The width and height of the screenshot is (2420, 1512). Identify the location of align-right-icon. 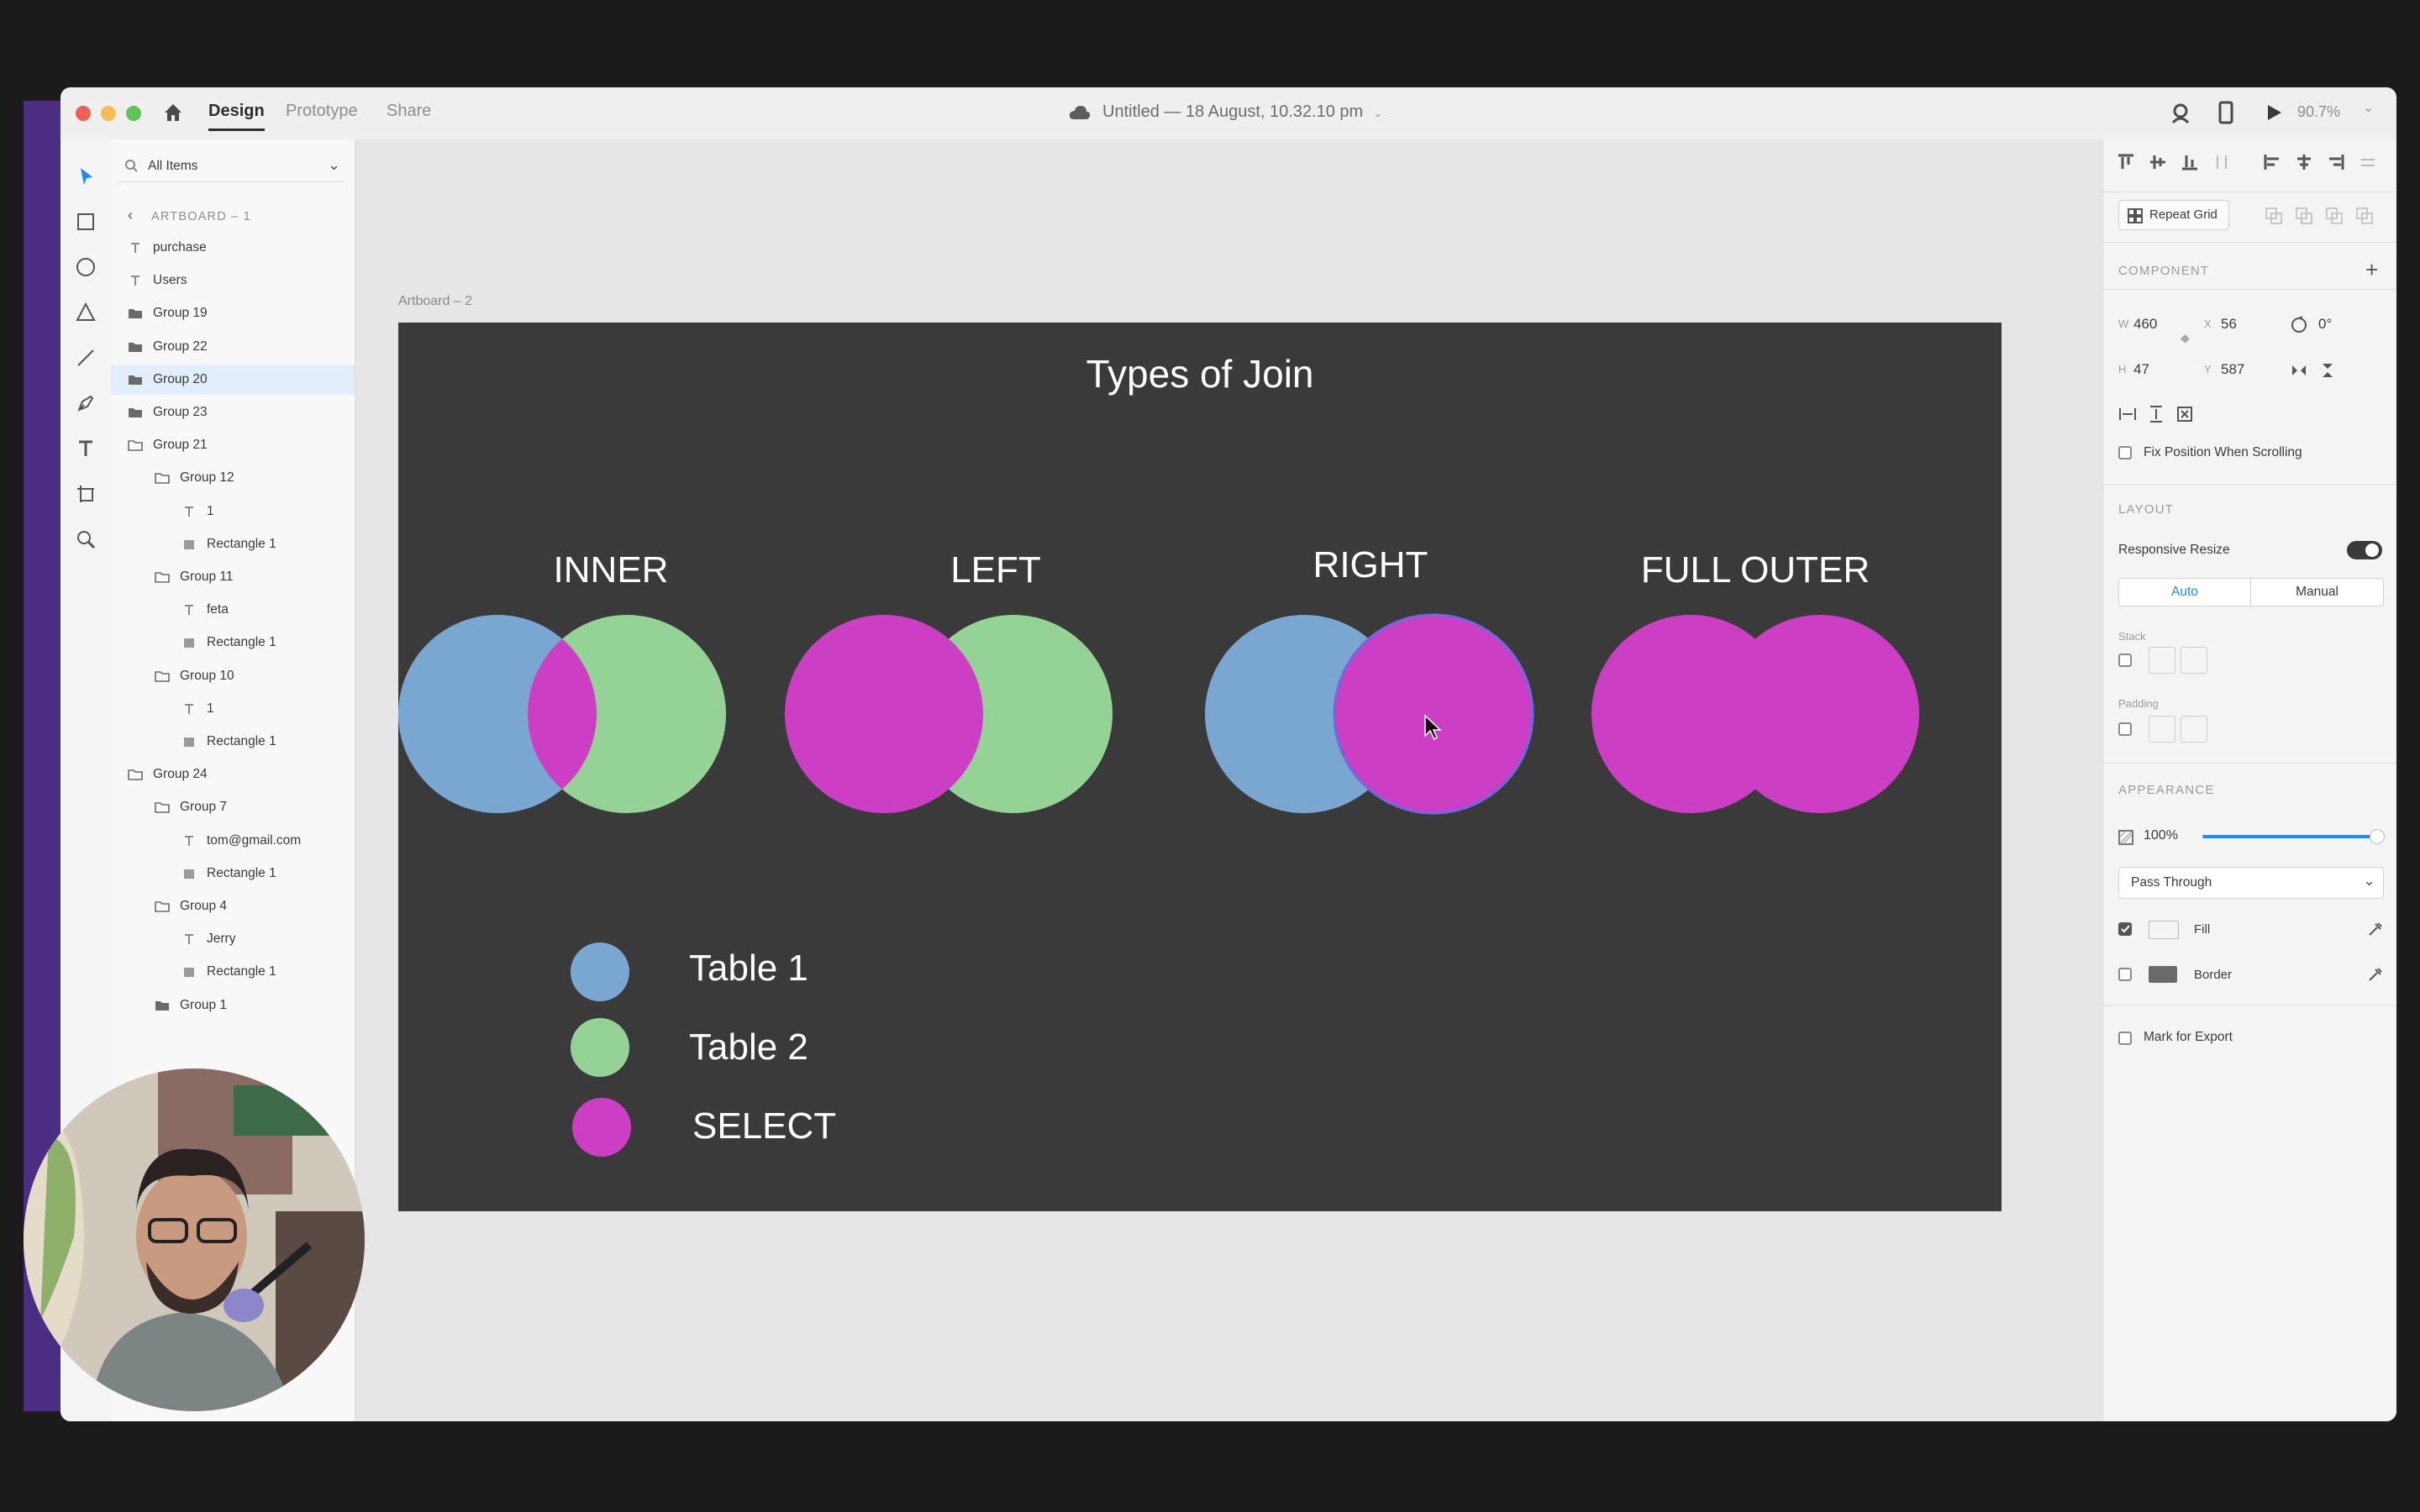
(2336, 164).